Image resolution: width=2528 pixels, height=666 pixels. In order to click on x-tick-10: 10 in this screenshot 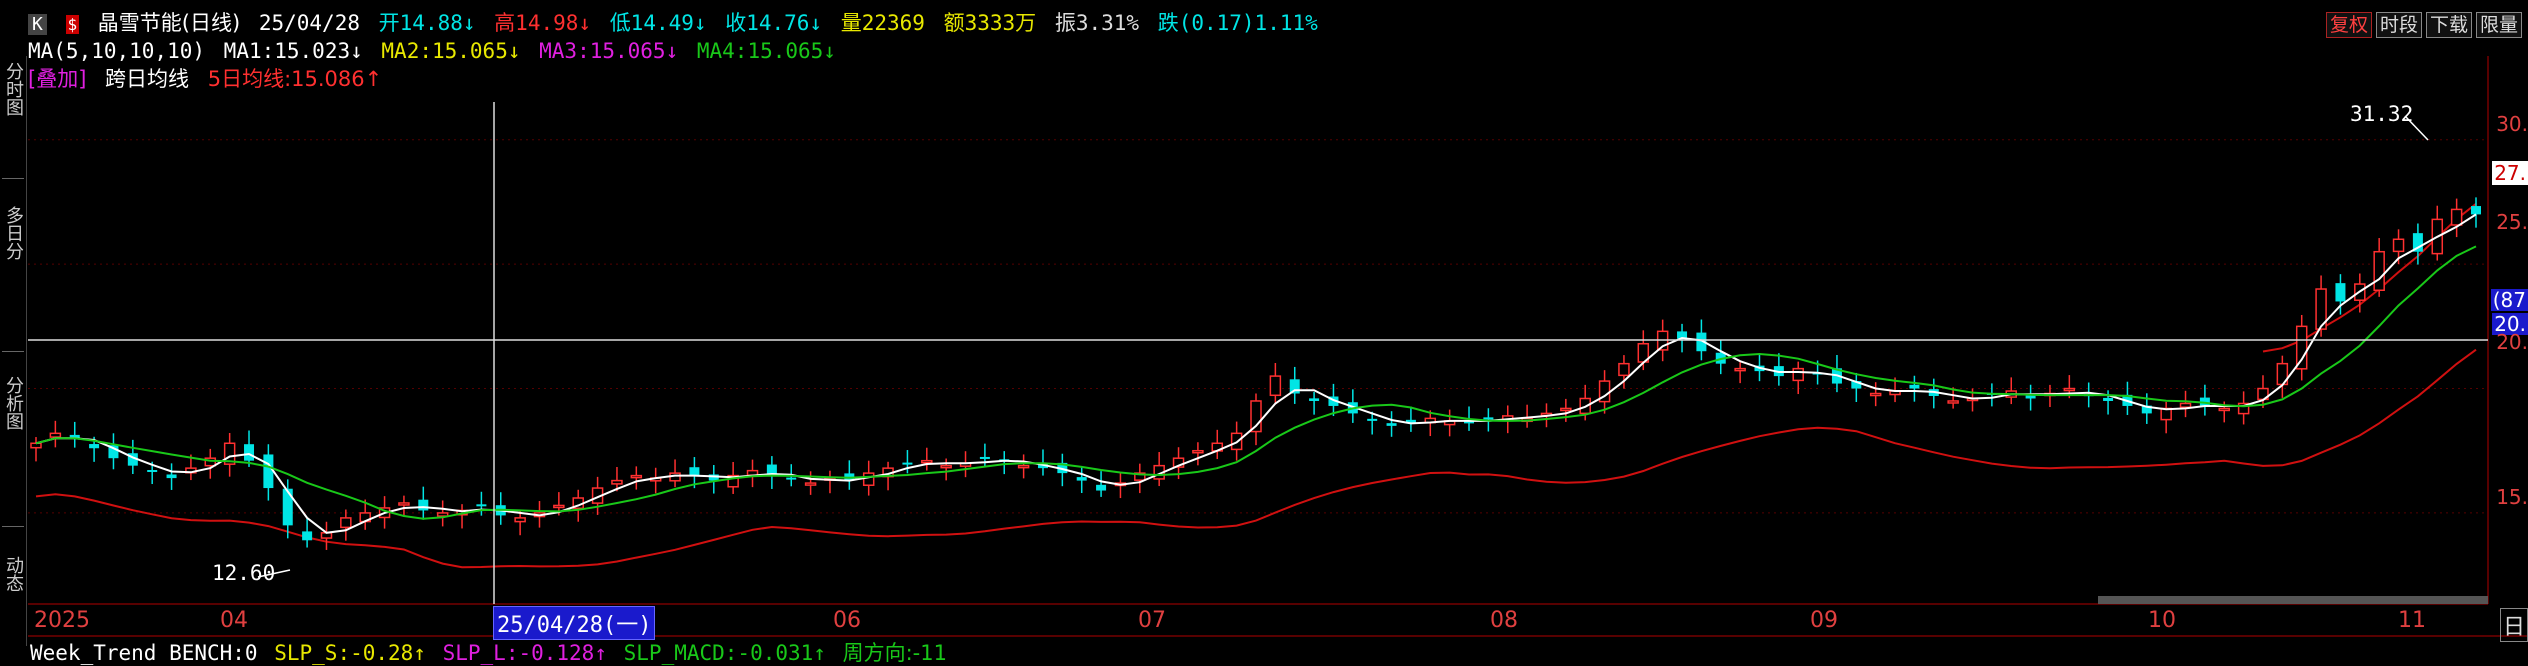, I will do `click(2162, 620)`.